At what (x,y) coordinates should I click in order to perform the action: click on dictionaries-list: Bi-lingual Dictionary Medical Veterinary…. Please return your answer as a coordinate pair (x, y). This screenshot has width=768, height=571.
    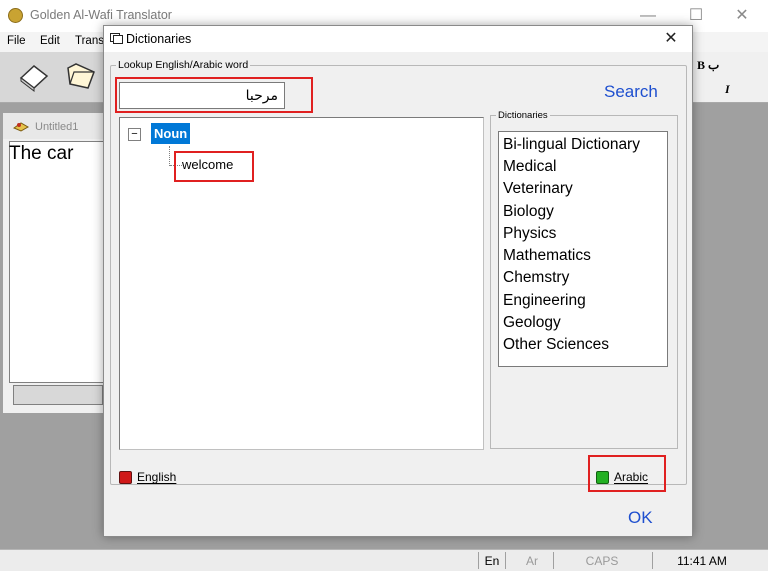
    Looking at the image, I should click on (583, 249).